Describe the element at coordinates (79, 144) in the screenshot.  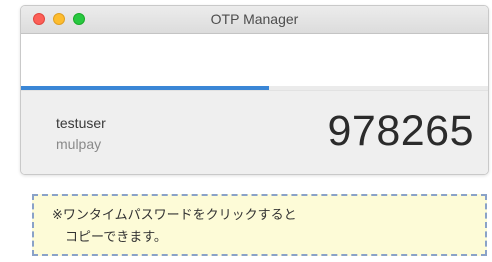
I see `account-issuer: mulpay` at that location.